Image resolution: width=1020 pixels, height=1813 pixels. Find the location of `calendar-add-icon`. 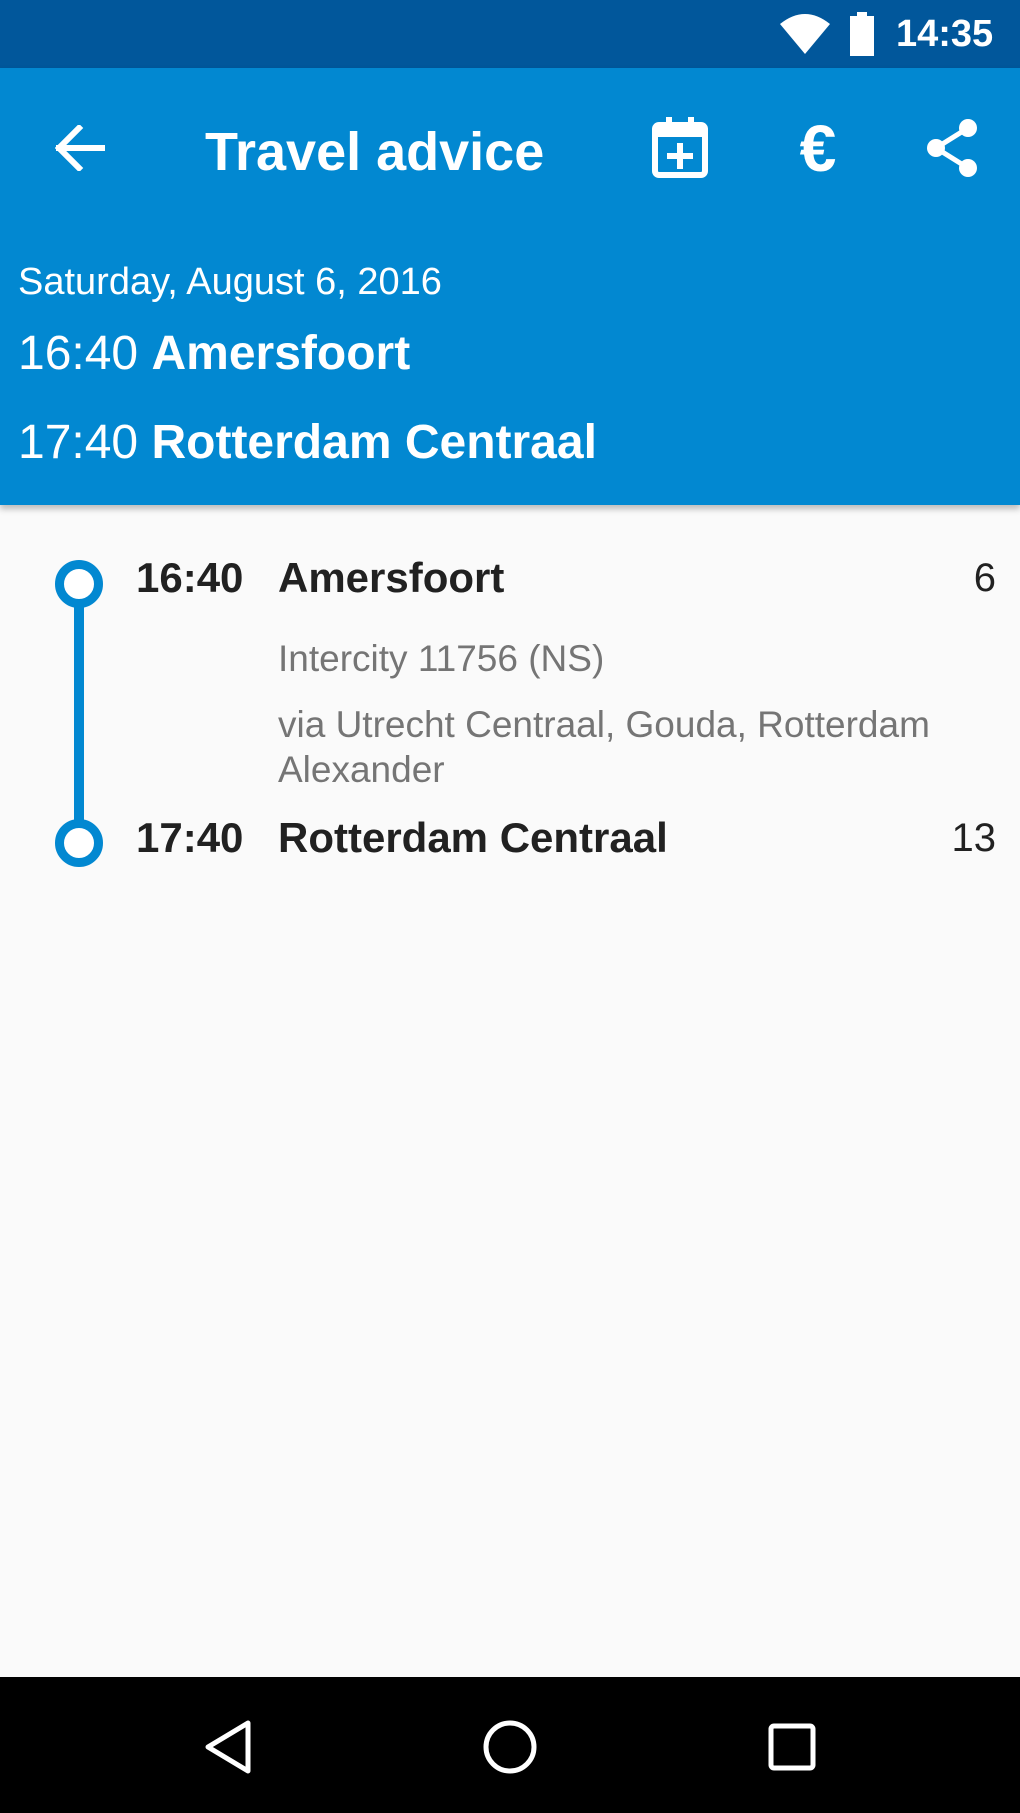

calendar-add-icon is located at coordinates (680, 147).